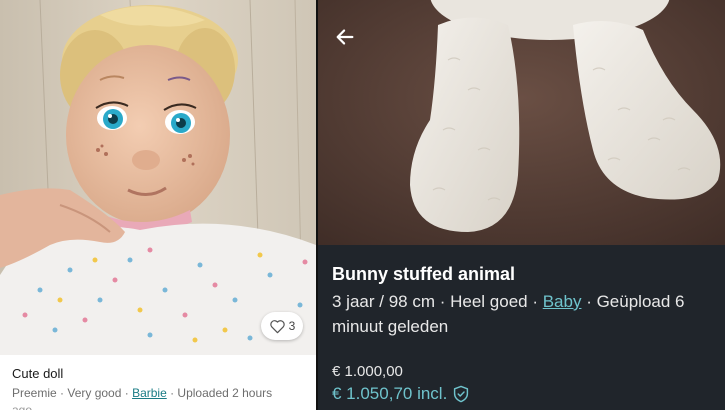 Image resolution: width=725 pixels, height=410 pixels. I want to click on right-listing-brand-link: Baby, so click(562, 301).